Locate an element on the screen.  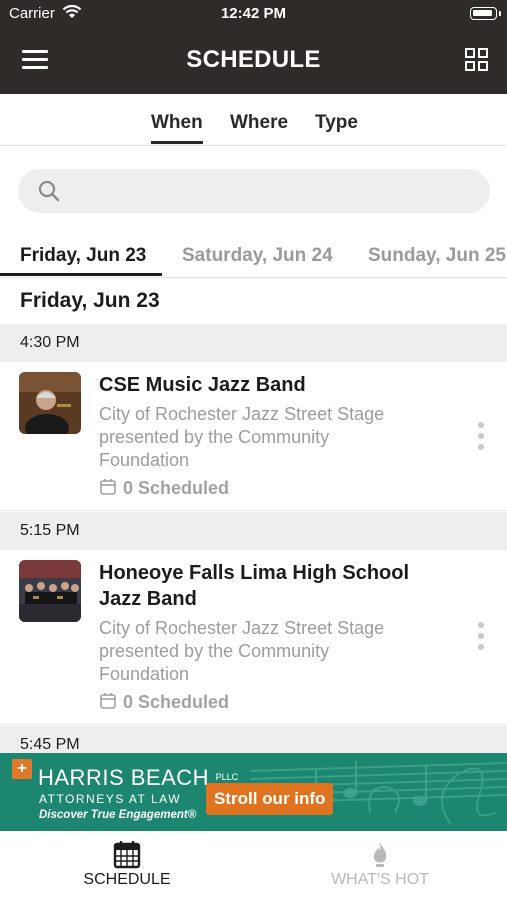
tab-schedule: SCHEDULE is located at coordinates (127, 864).